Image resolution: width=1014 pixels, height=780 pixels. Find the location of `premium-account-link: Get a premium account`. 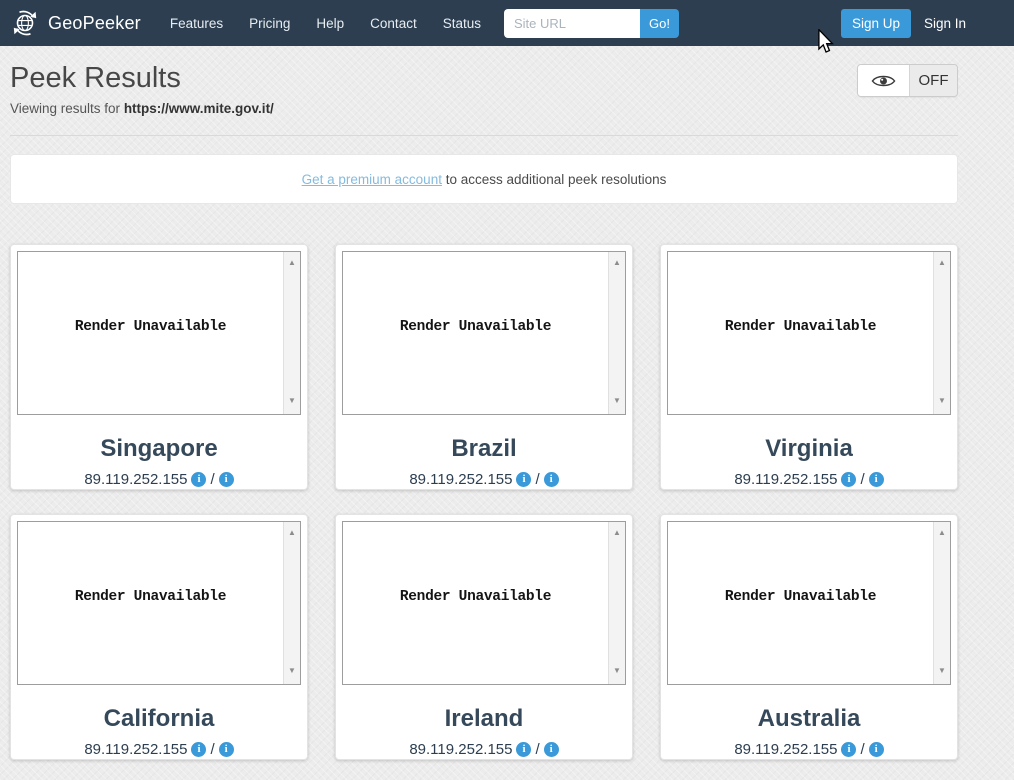

premium-account-link: Get a premium account is located at coordinates (372, 179).